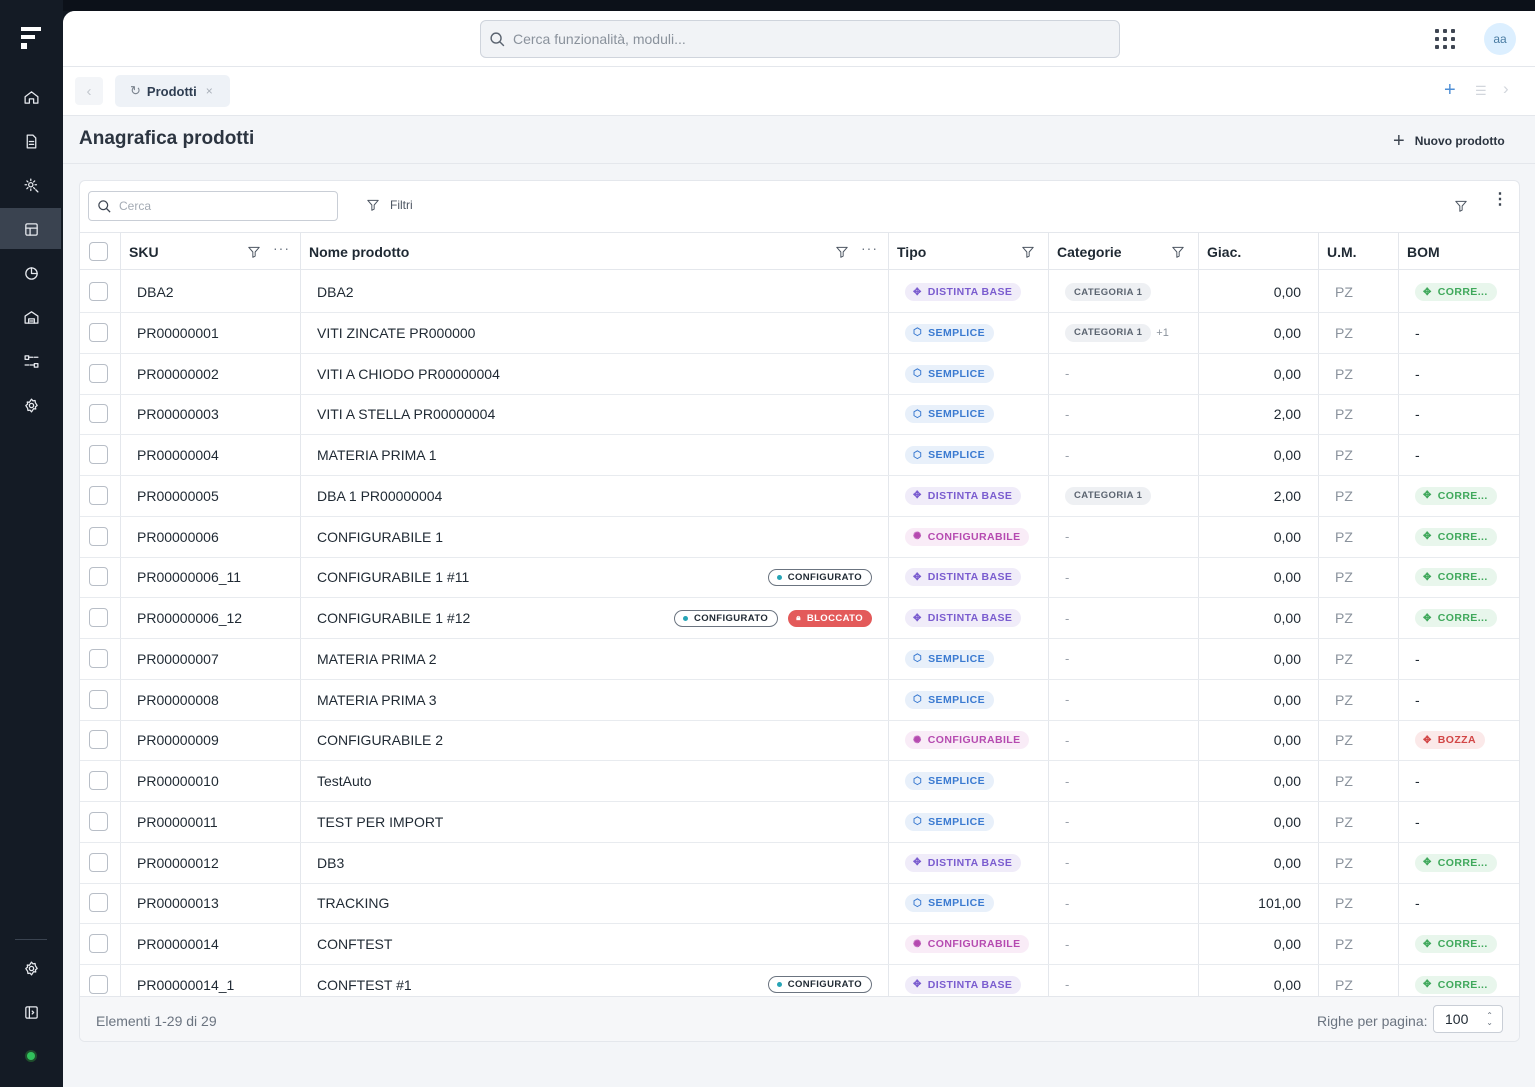 The width and height of the screenshot is (1535, 1087). I want to click on product-name-cell: VITI ZINCATE PR000000, so click(396, 333).